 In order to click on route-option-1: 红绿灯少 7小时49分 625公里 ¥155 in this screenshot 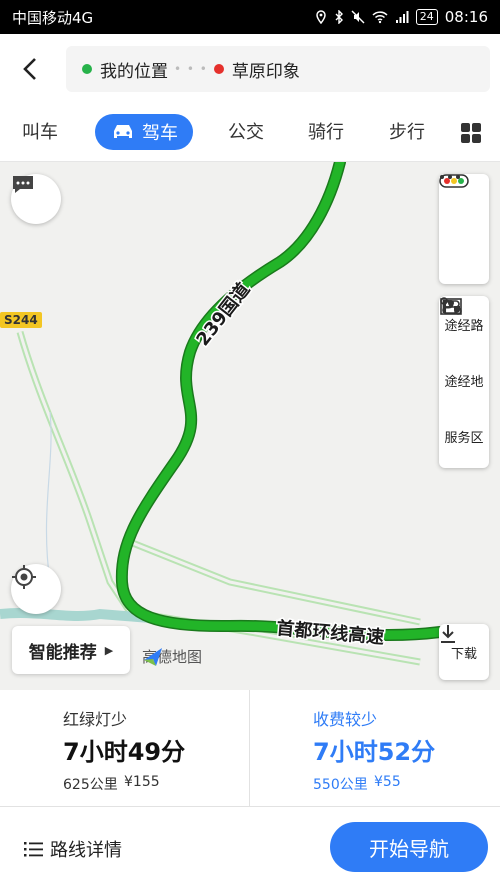, I will do `click(124, 748)`.